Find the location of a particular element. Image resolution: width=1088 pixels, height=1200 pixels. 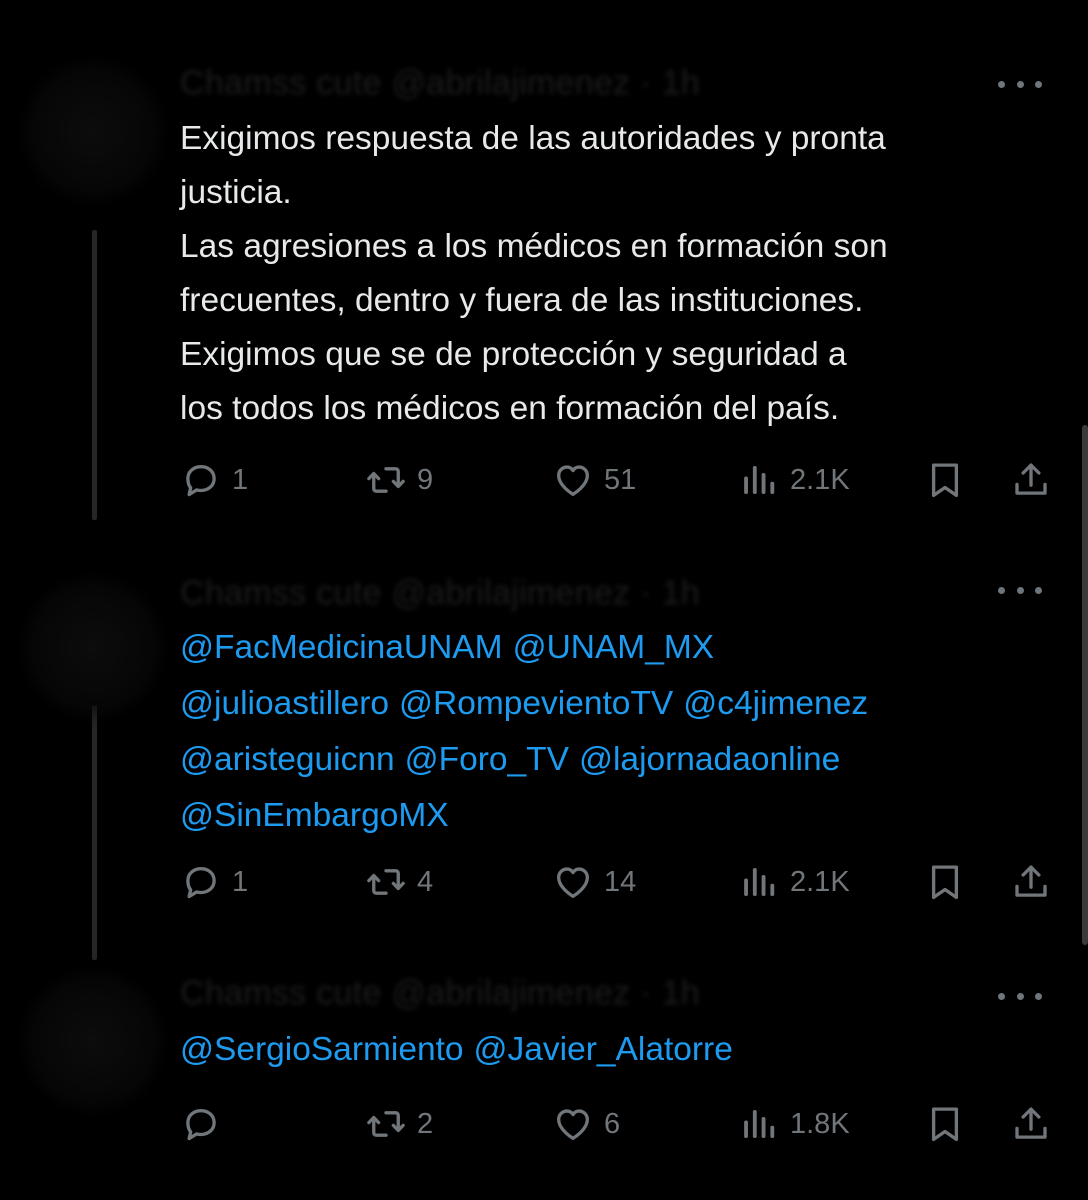

mention-link: @SergioSarmiento is located at coordinates (322, 1049).